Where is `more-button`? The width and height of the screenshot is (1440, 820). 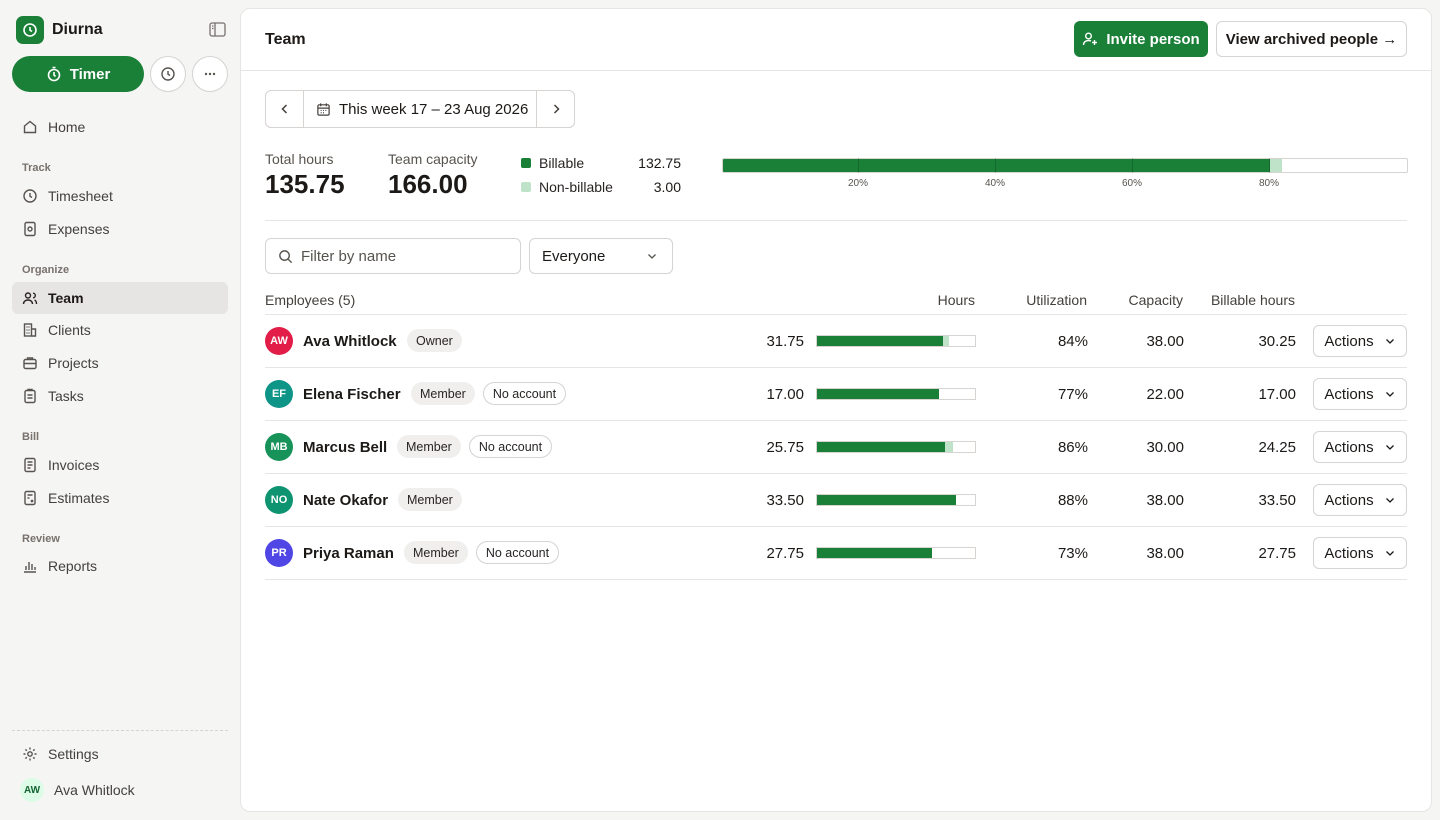 more-button is located at coordinates (210, 74).